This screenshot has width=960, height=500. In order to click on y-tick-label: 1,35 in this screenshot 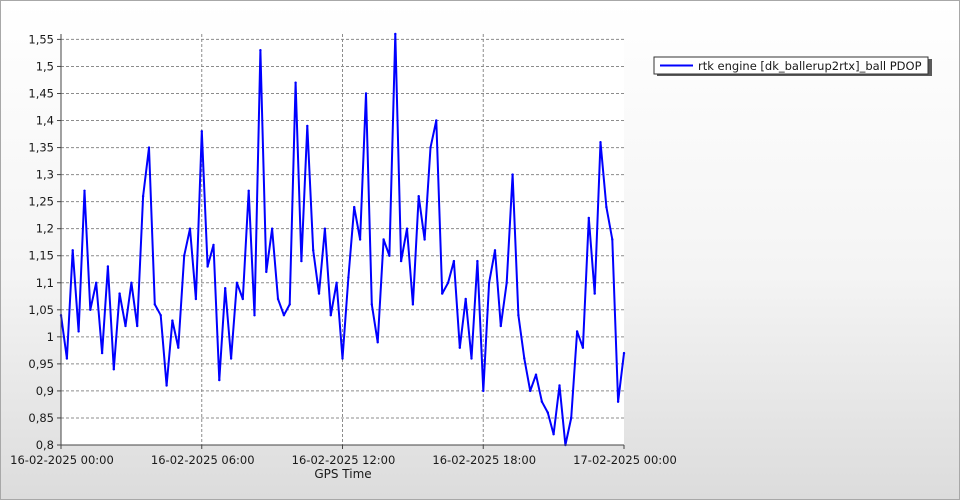, I will do `click(41, 148)`.